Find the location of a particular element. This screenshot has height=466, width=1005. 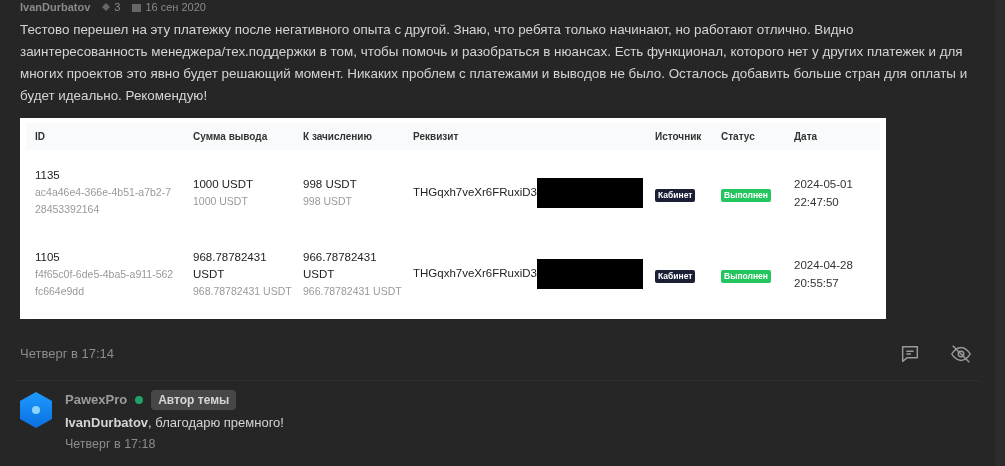

table-cell-text: 2024-04-28 is located at coordinates (824, 265).